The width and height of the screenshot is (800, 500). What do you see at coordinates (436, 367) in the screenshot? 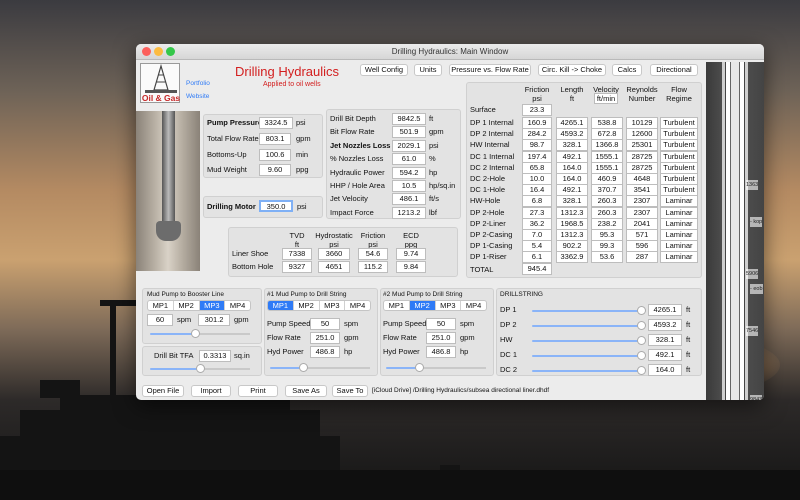
I see `mud-pump-2-slider` at bounding box center [436, 367].